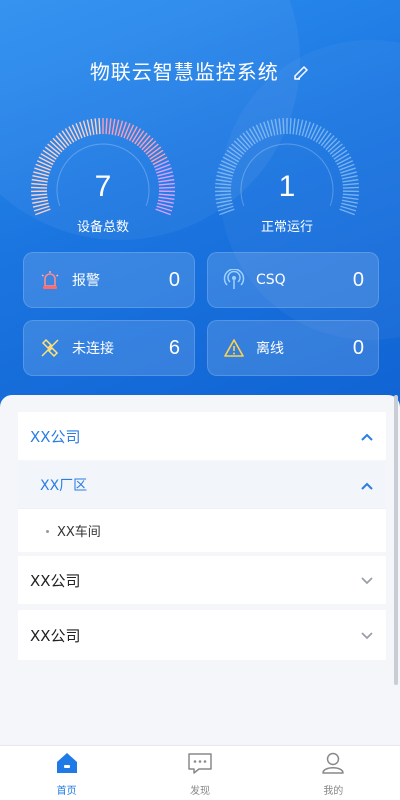 Image resolution: width=400 pixels, height=800 pixels. I want to click on tree-workshop-item: XX车间, so click(202, 530).